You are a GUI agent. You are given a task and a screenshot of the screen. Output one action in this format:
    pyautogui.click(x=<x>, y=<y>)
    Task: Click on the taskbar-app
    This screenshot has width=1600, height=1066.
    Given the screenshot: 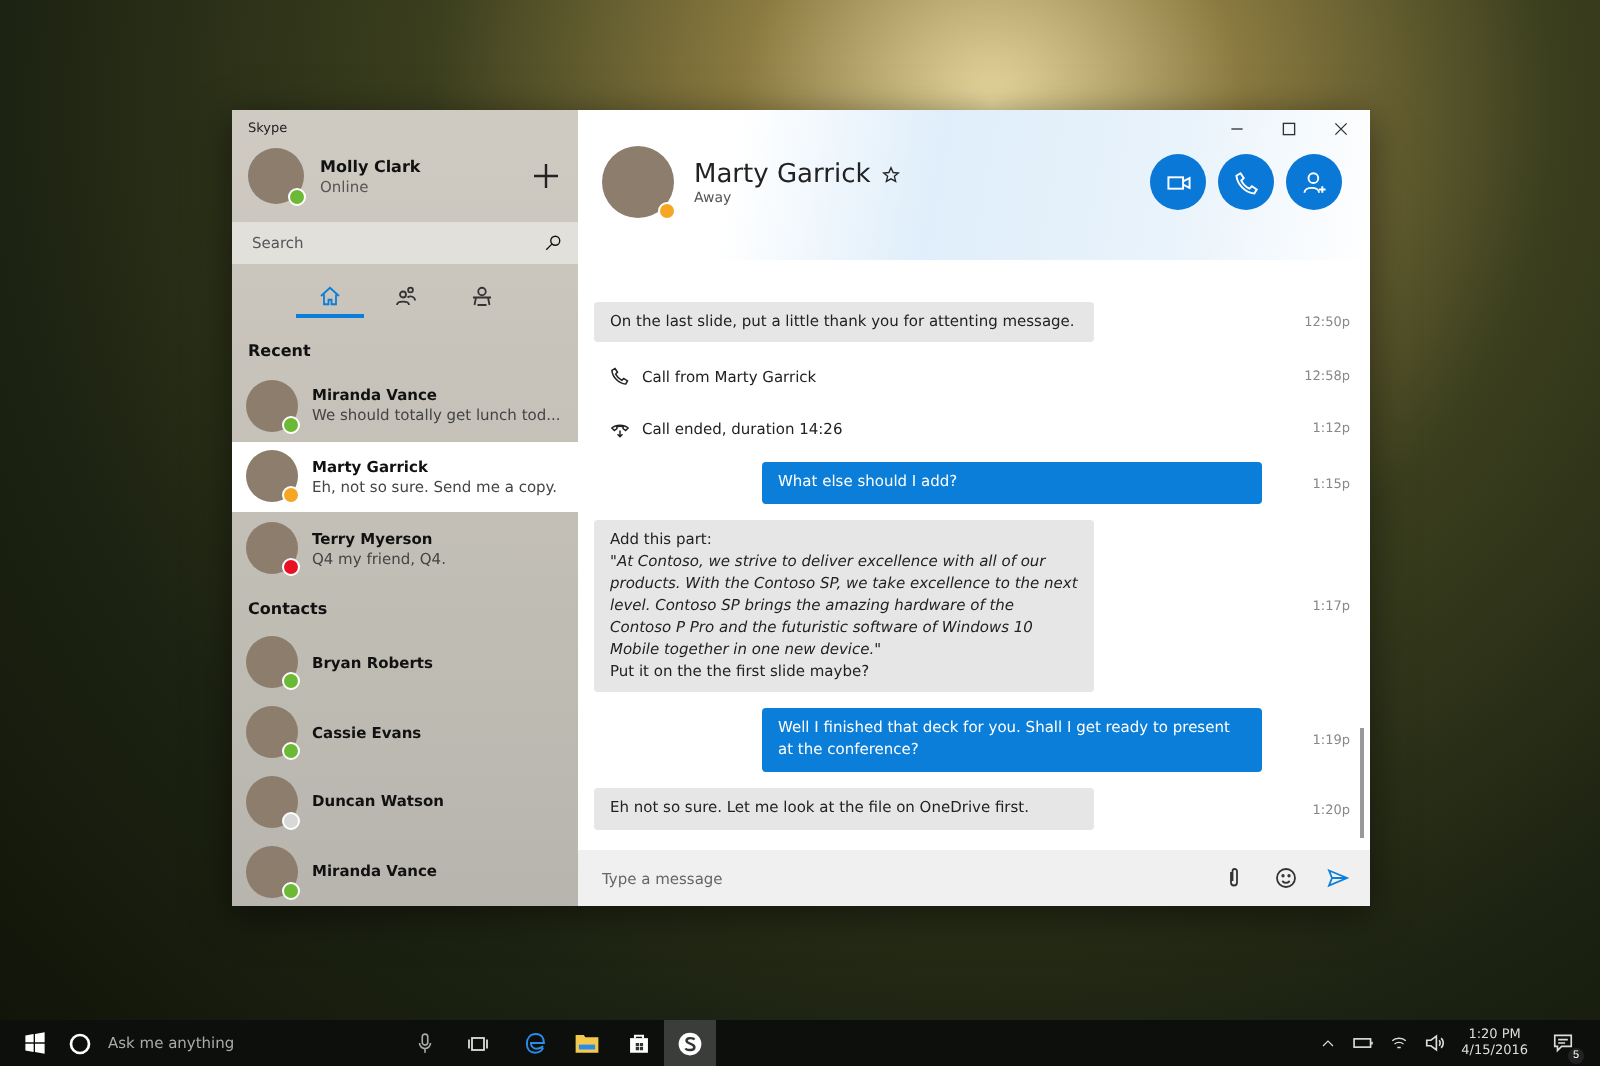 What is the action you would take?
    pyautogui.click(x=690, y=1043)
    